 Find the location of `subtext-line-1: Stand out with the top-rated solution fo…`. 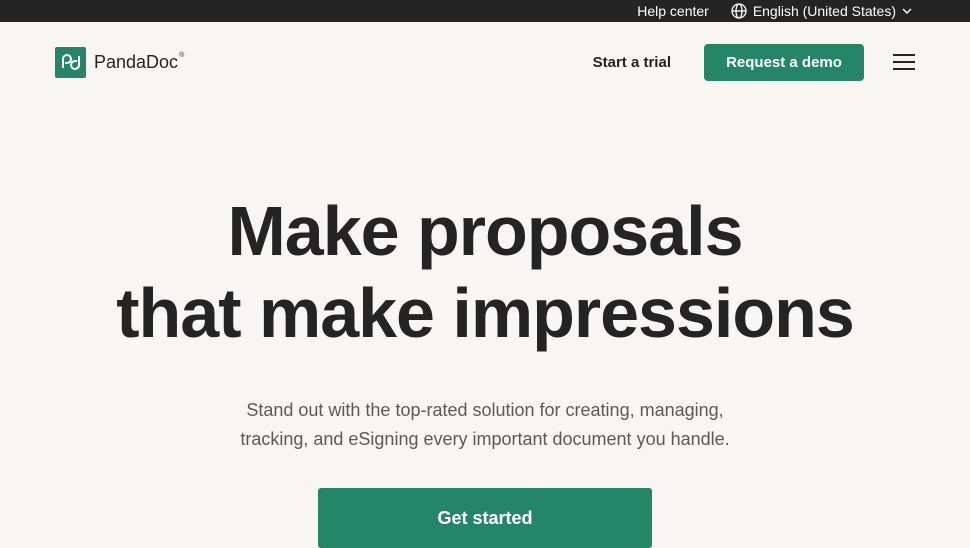

subtext-line-1: Stand out with the top-rated solution fo… is located at coordinates (485, 410).